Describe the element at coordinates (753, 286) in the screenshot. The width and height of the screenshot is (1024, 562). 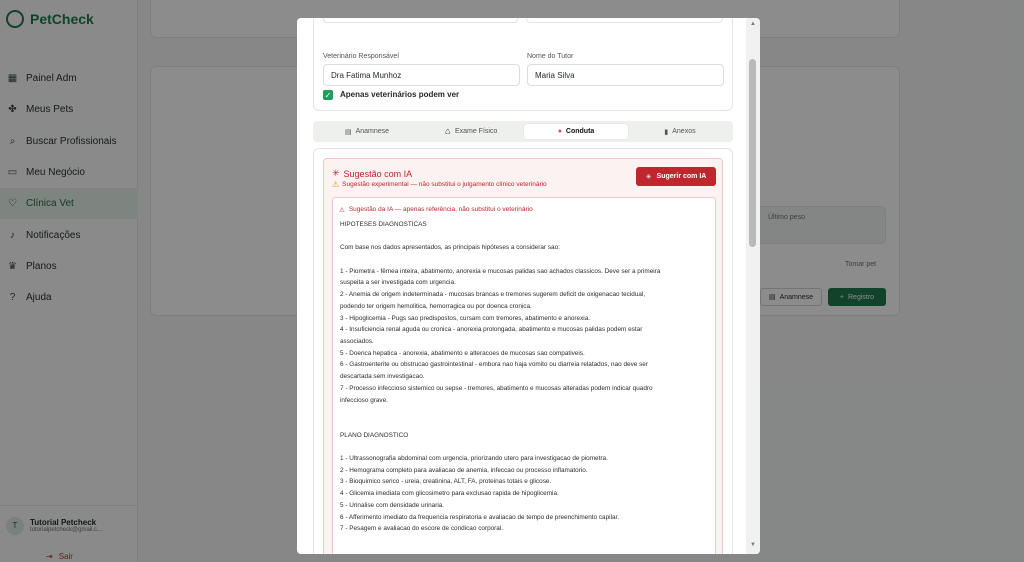
I see `modal-scrollbar: ▲ ▼` at that location.